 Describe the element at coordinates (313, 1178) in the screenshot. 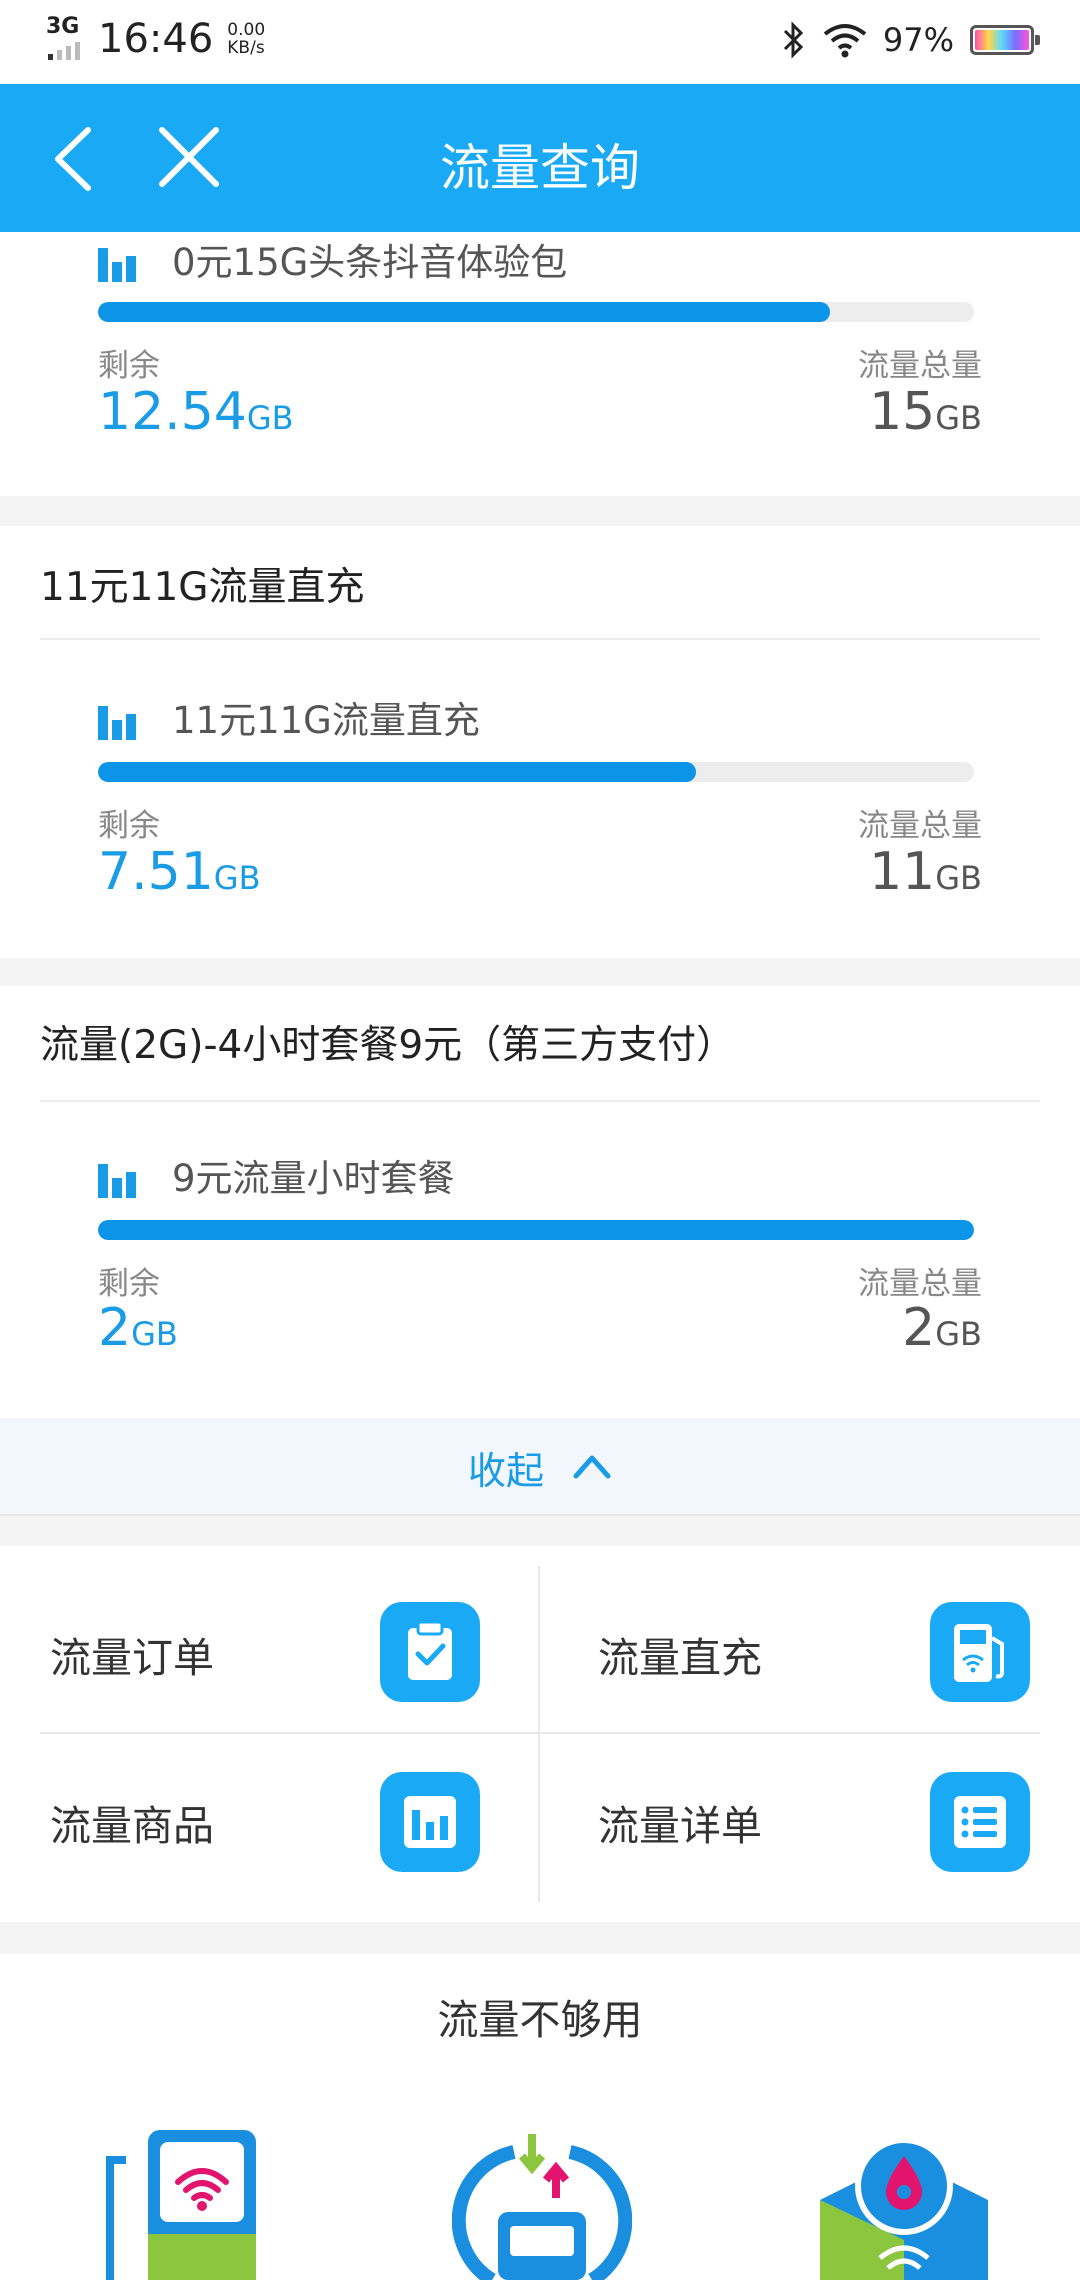

I see `package-item-name: 9元流量小时套餐` at that location.